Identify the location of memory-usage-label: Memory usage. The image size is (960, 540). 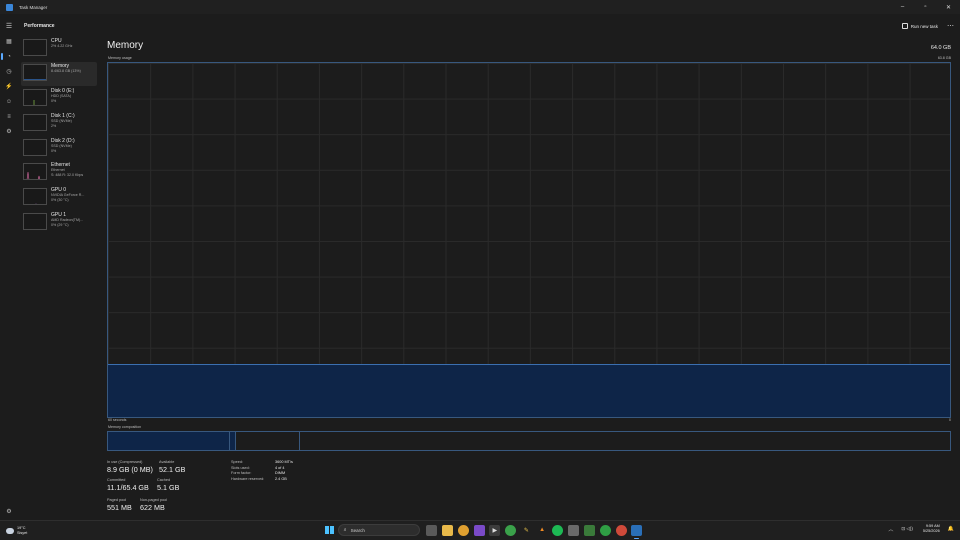
(120, 58).